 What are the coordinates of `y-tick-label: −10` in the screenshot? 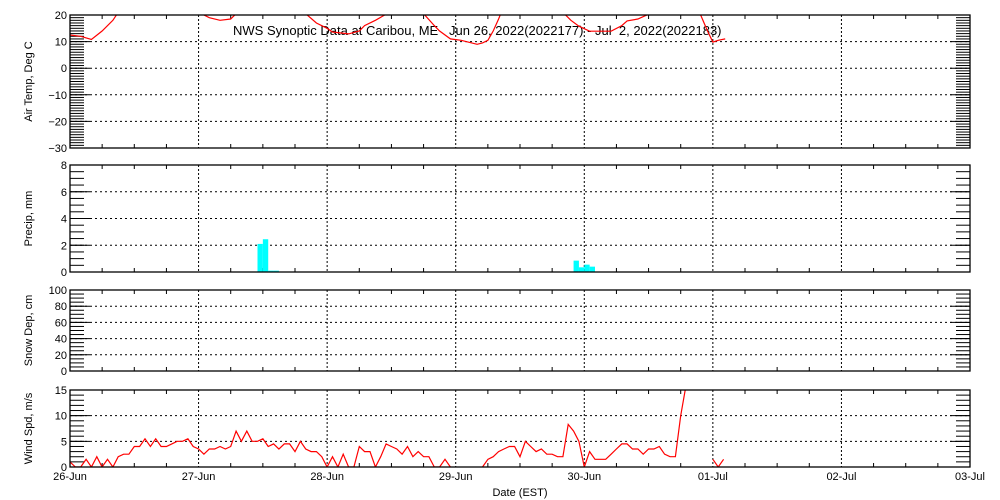 It's located at (57, 96).